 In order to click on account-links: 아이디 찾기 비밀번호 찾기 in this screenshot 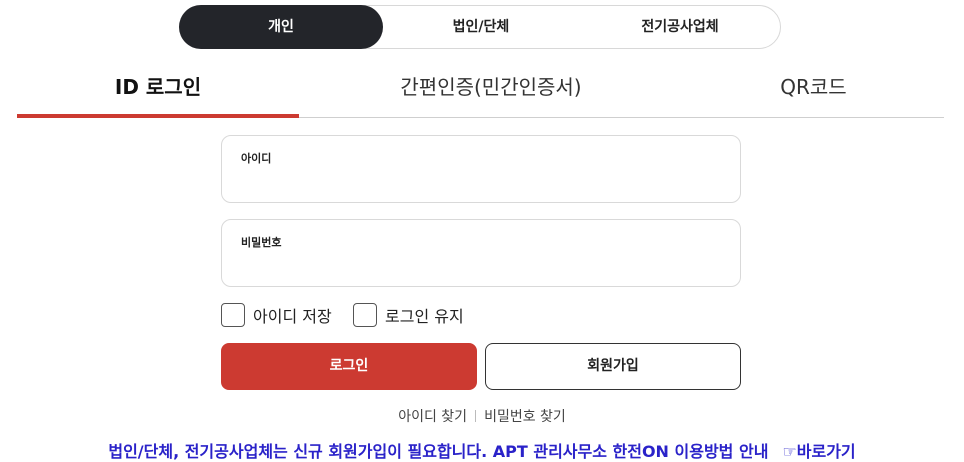, I will do `click(482, 416)`.